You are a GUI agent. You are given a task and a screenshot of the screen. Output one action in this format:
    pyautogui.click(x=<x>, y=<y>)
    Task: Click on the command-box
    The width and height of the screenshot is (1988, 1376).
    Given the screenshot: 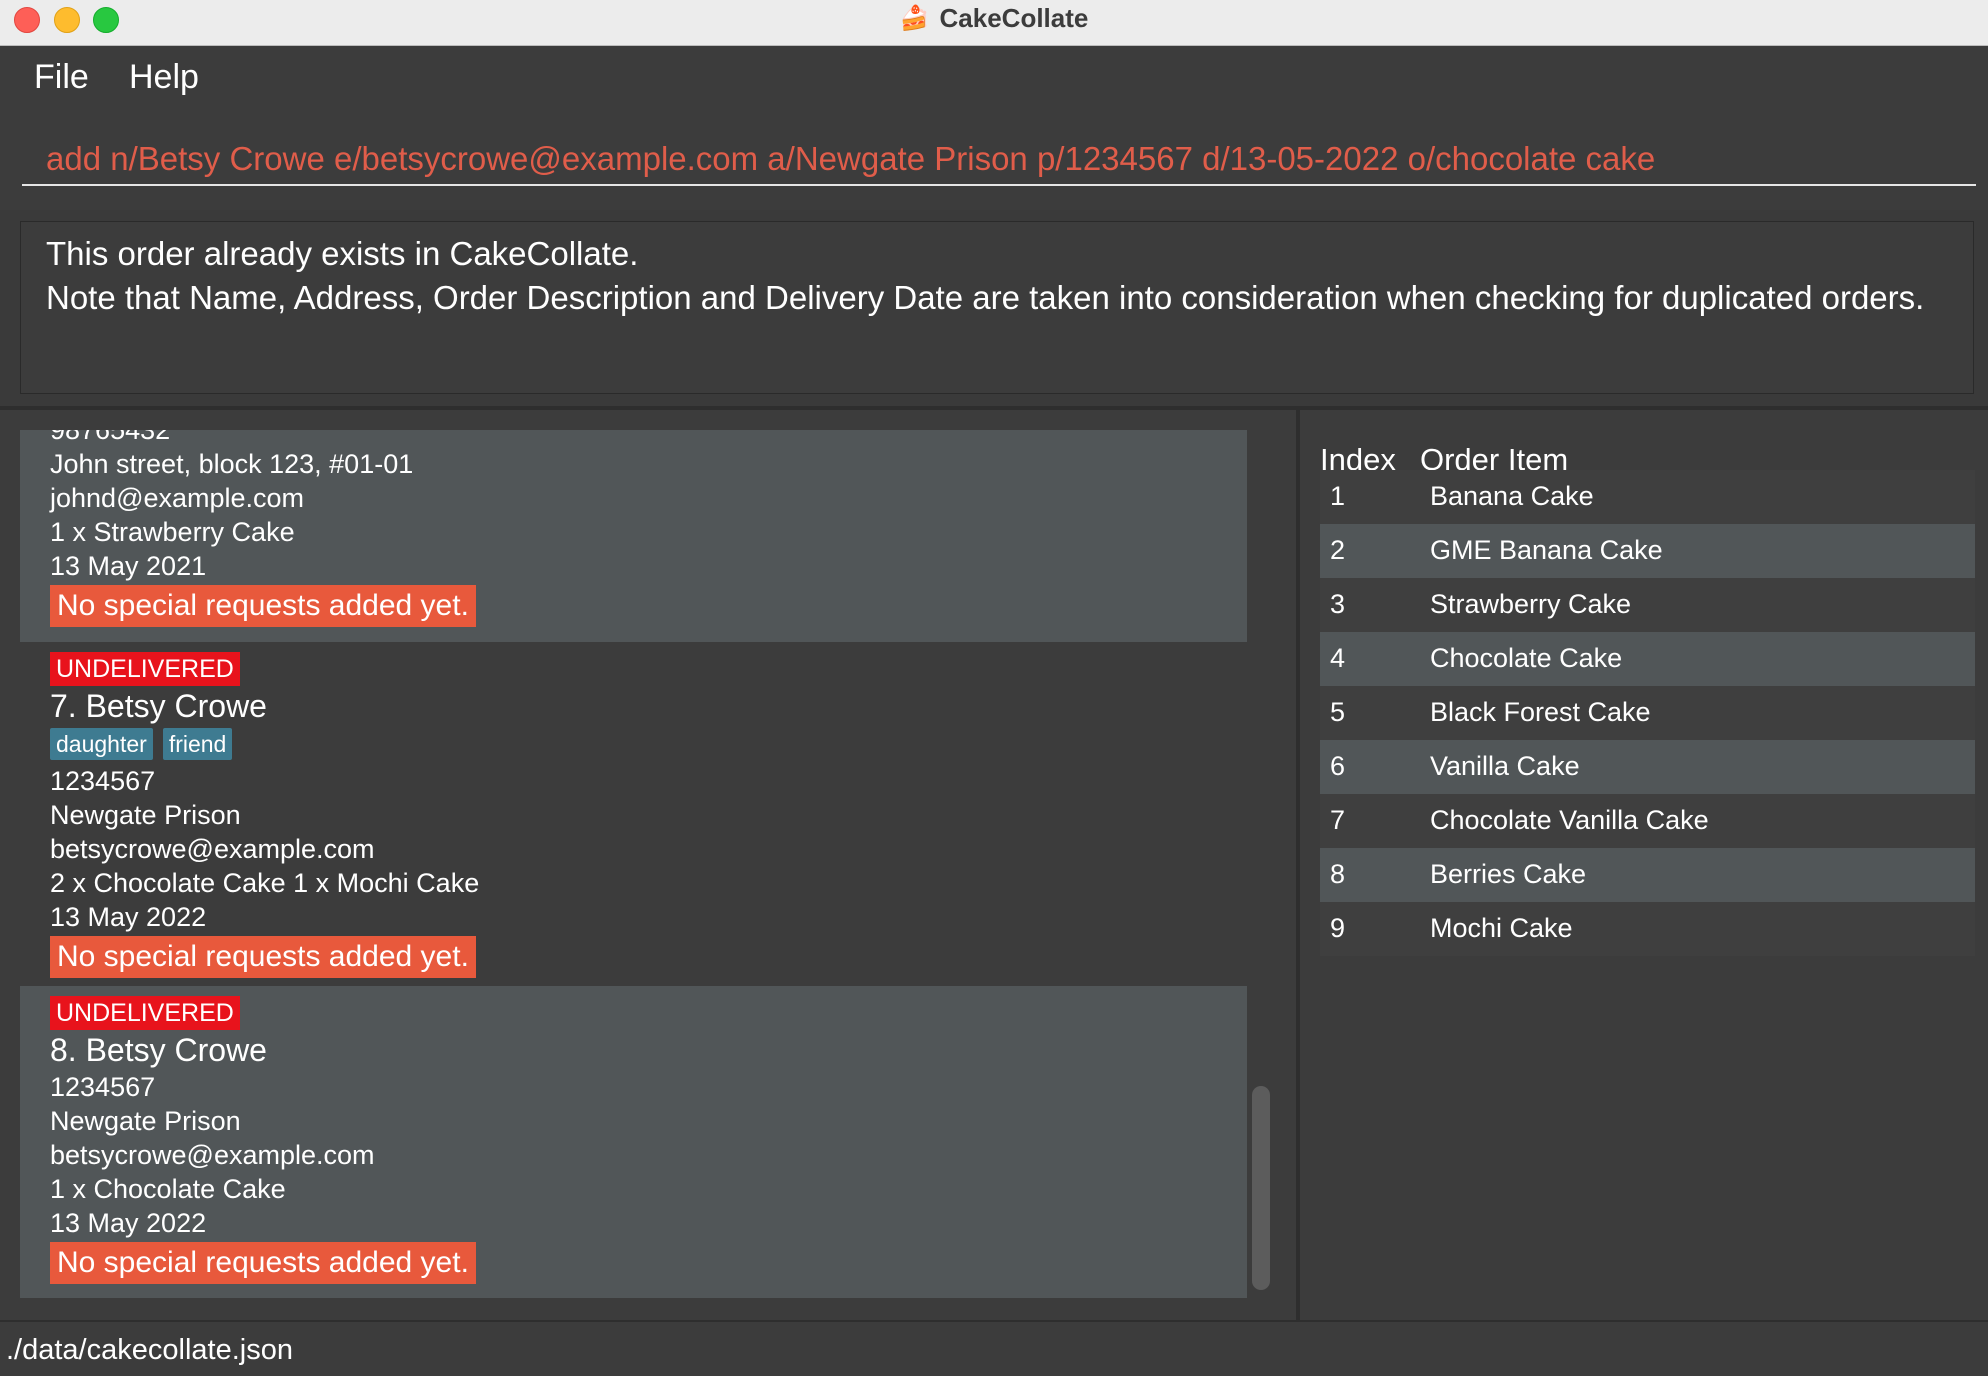 What is the action you would take?
    pyautogui.click(x=994, y=161)
    